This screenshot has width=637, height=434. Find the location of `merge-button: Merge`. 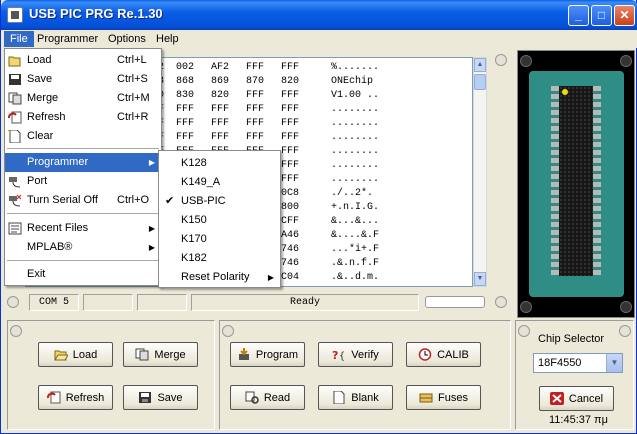

merge-button: Merge is located at coordinates (160, 354).